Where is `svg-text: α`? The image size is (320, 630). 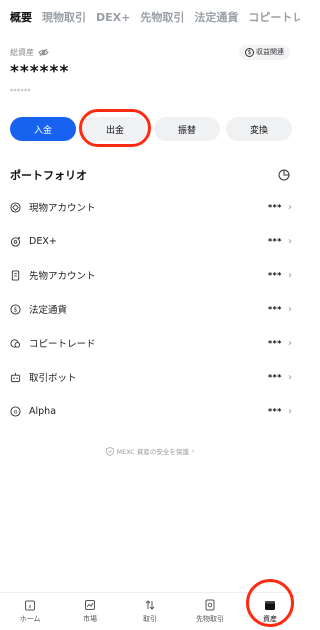
svg-text: α is located at coordinates (16, 411).